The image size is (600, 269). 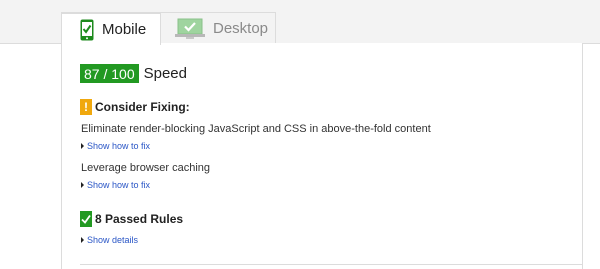 I want to click on check-icon, so click(x=86, y=219).